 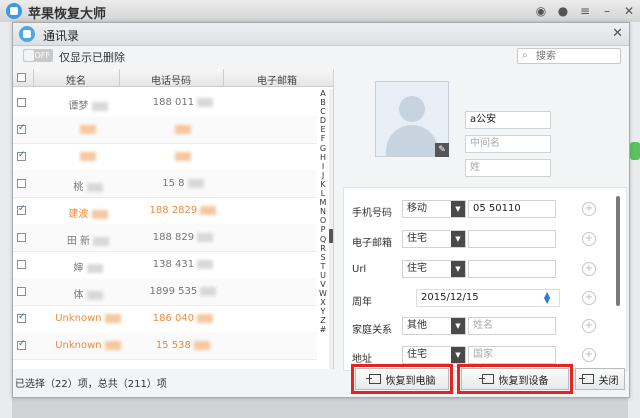 What do you see at coordinates (323, 93) in the screenshot?
I see `alphabet-index-letter: A` at bounding box center [323, 93].